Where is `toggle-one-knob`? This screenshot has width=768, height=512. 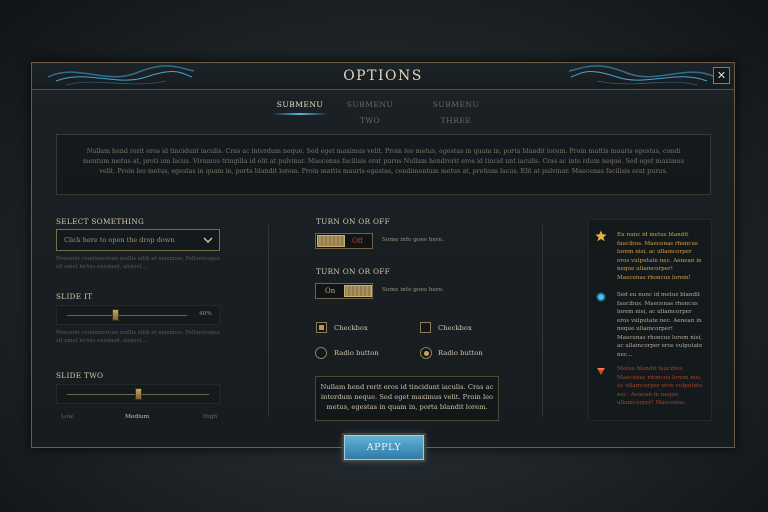 toggle-one-knob is located at coordinates (331, 241).